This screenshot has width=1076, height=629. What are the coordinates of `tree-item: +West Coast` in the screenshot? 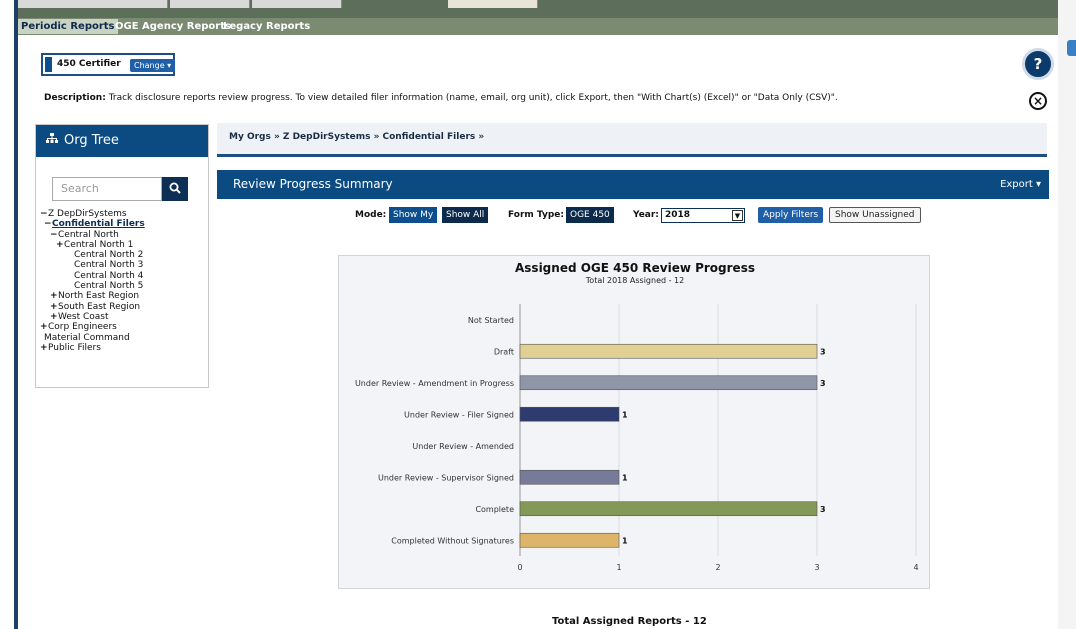 It's located at (92, 317).